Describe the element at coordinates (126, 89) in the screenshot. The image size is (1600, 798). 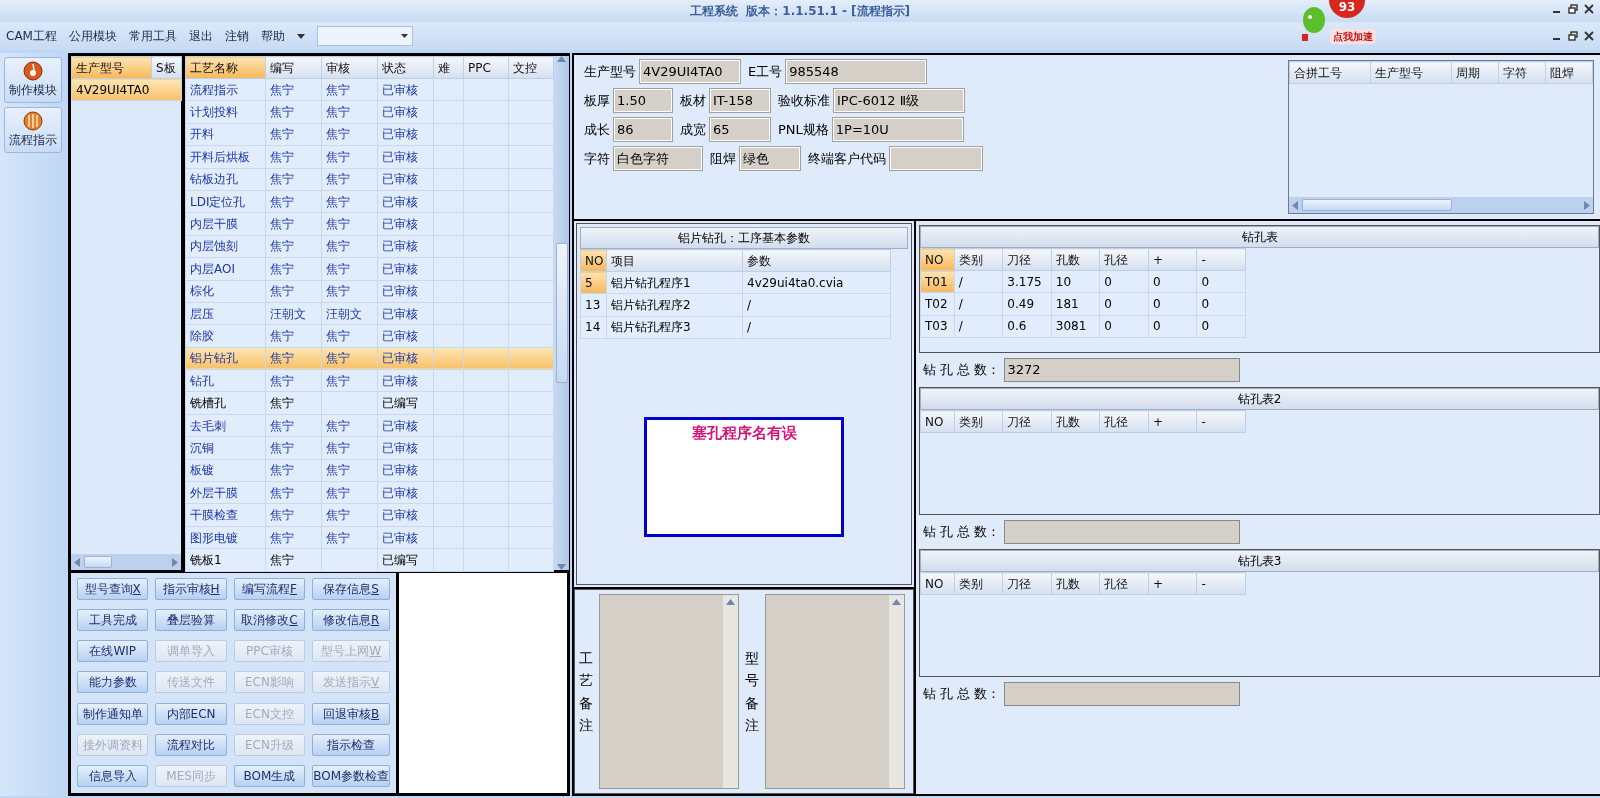
I see `model-cell: 4V29UI4TA0` at that location.